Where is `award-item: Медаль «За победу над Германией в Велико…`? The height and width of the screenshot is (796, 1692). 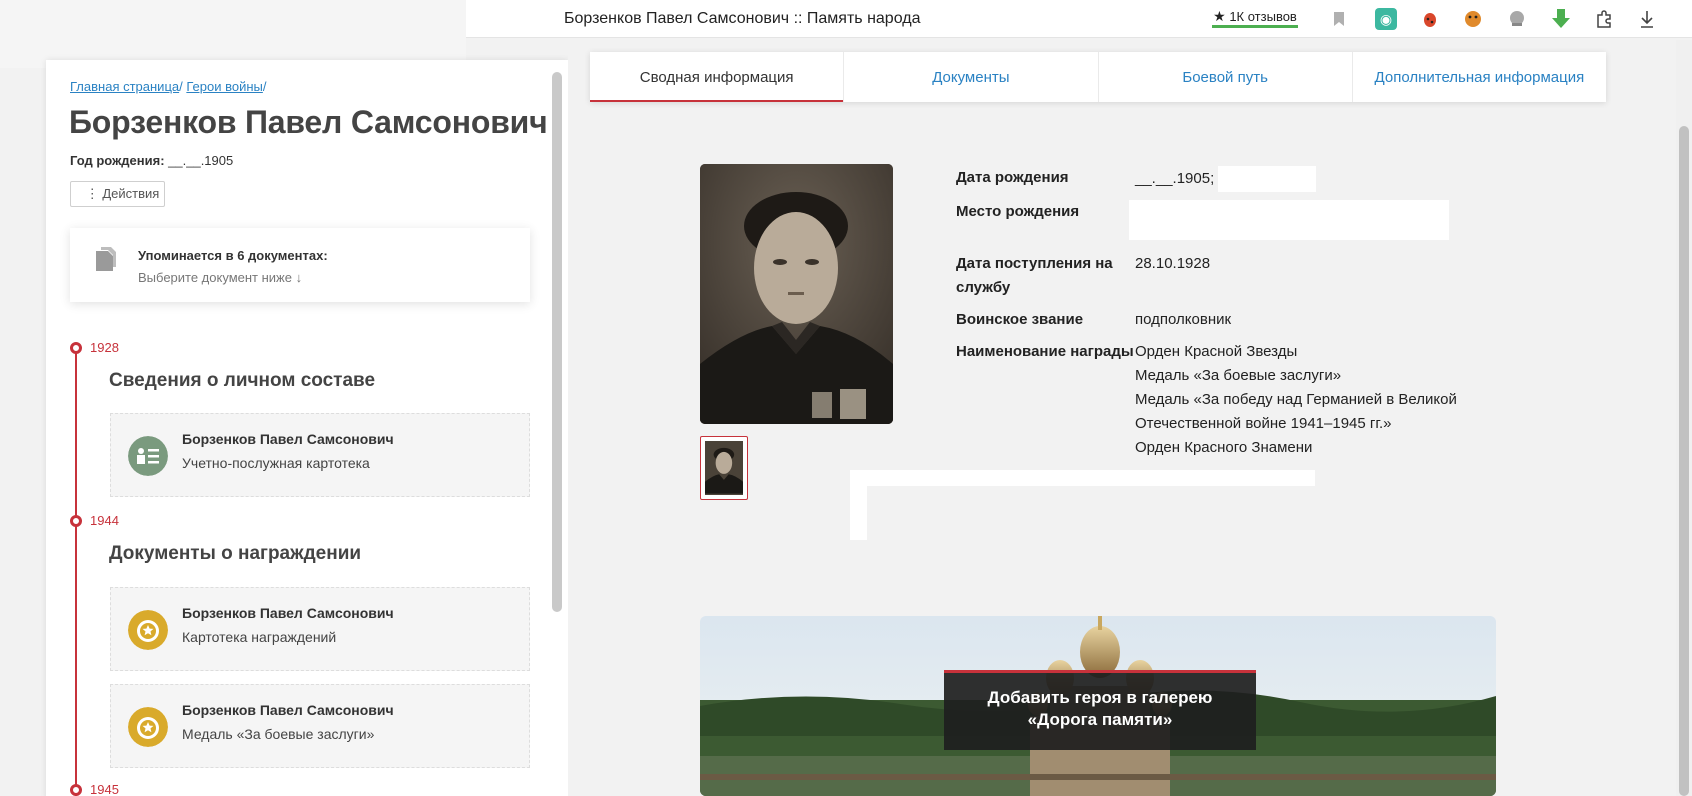 award-item: Медаль «За победу над Германией в Велико… is located at coordinates (1296, 411).